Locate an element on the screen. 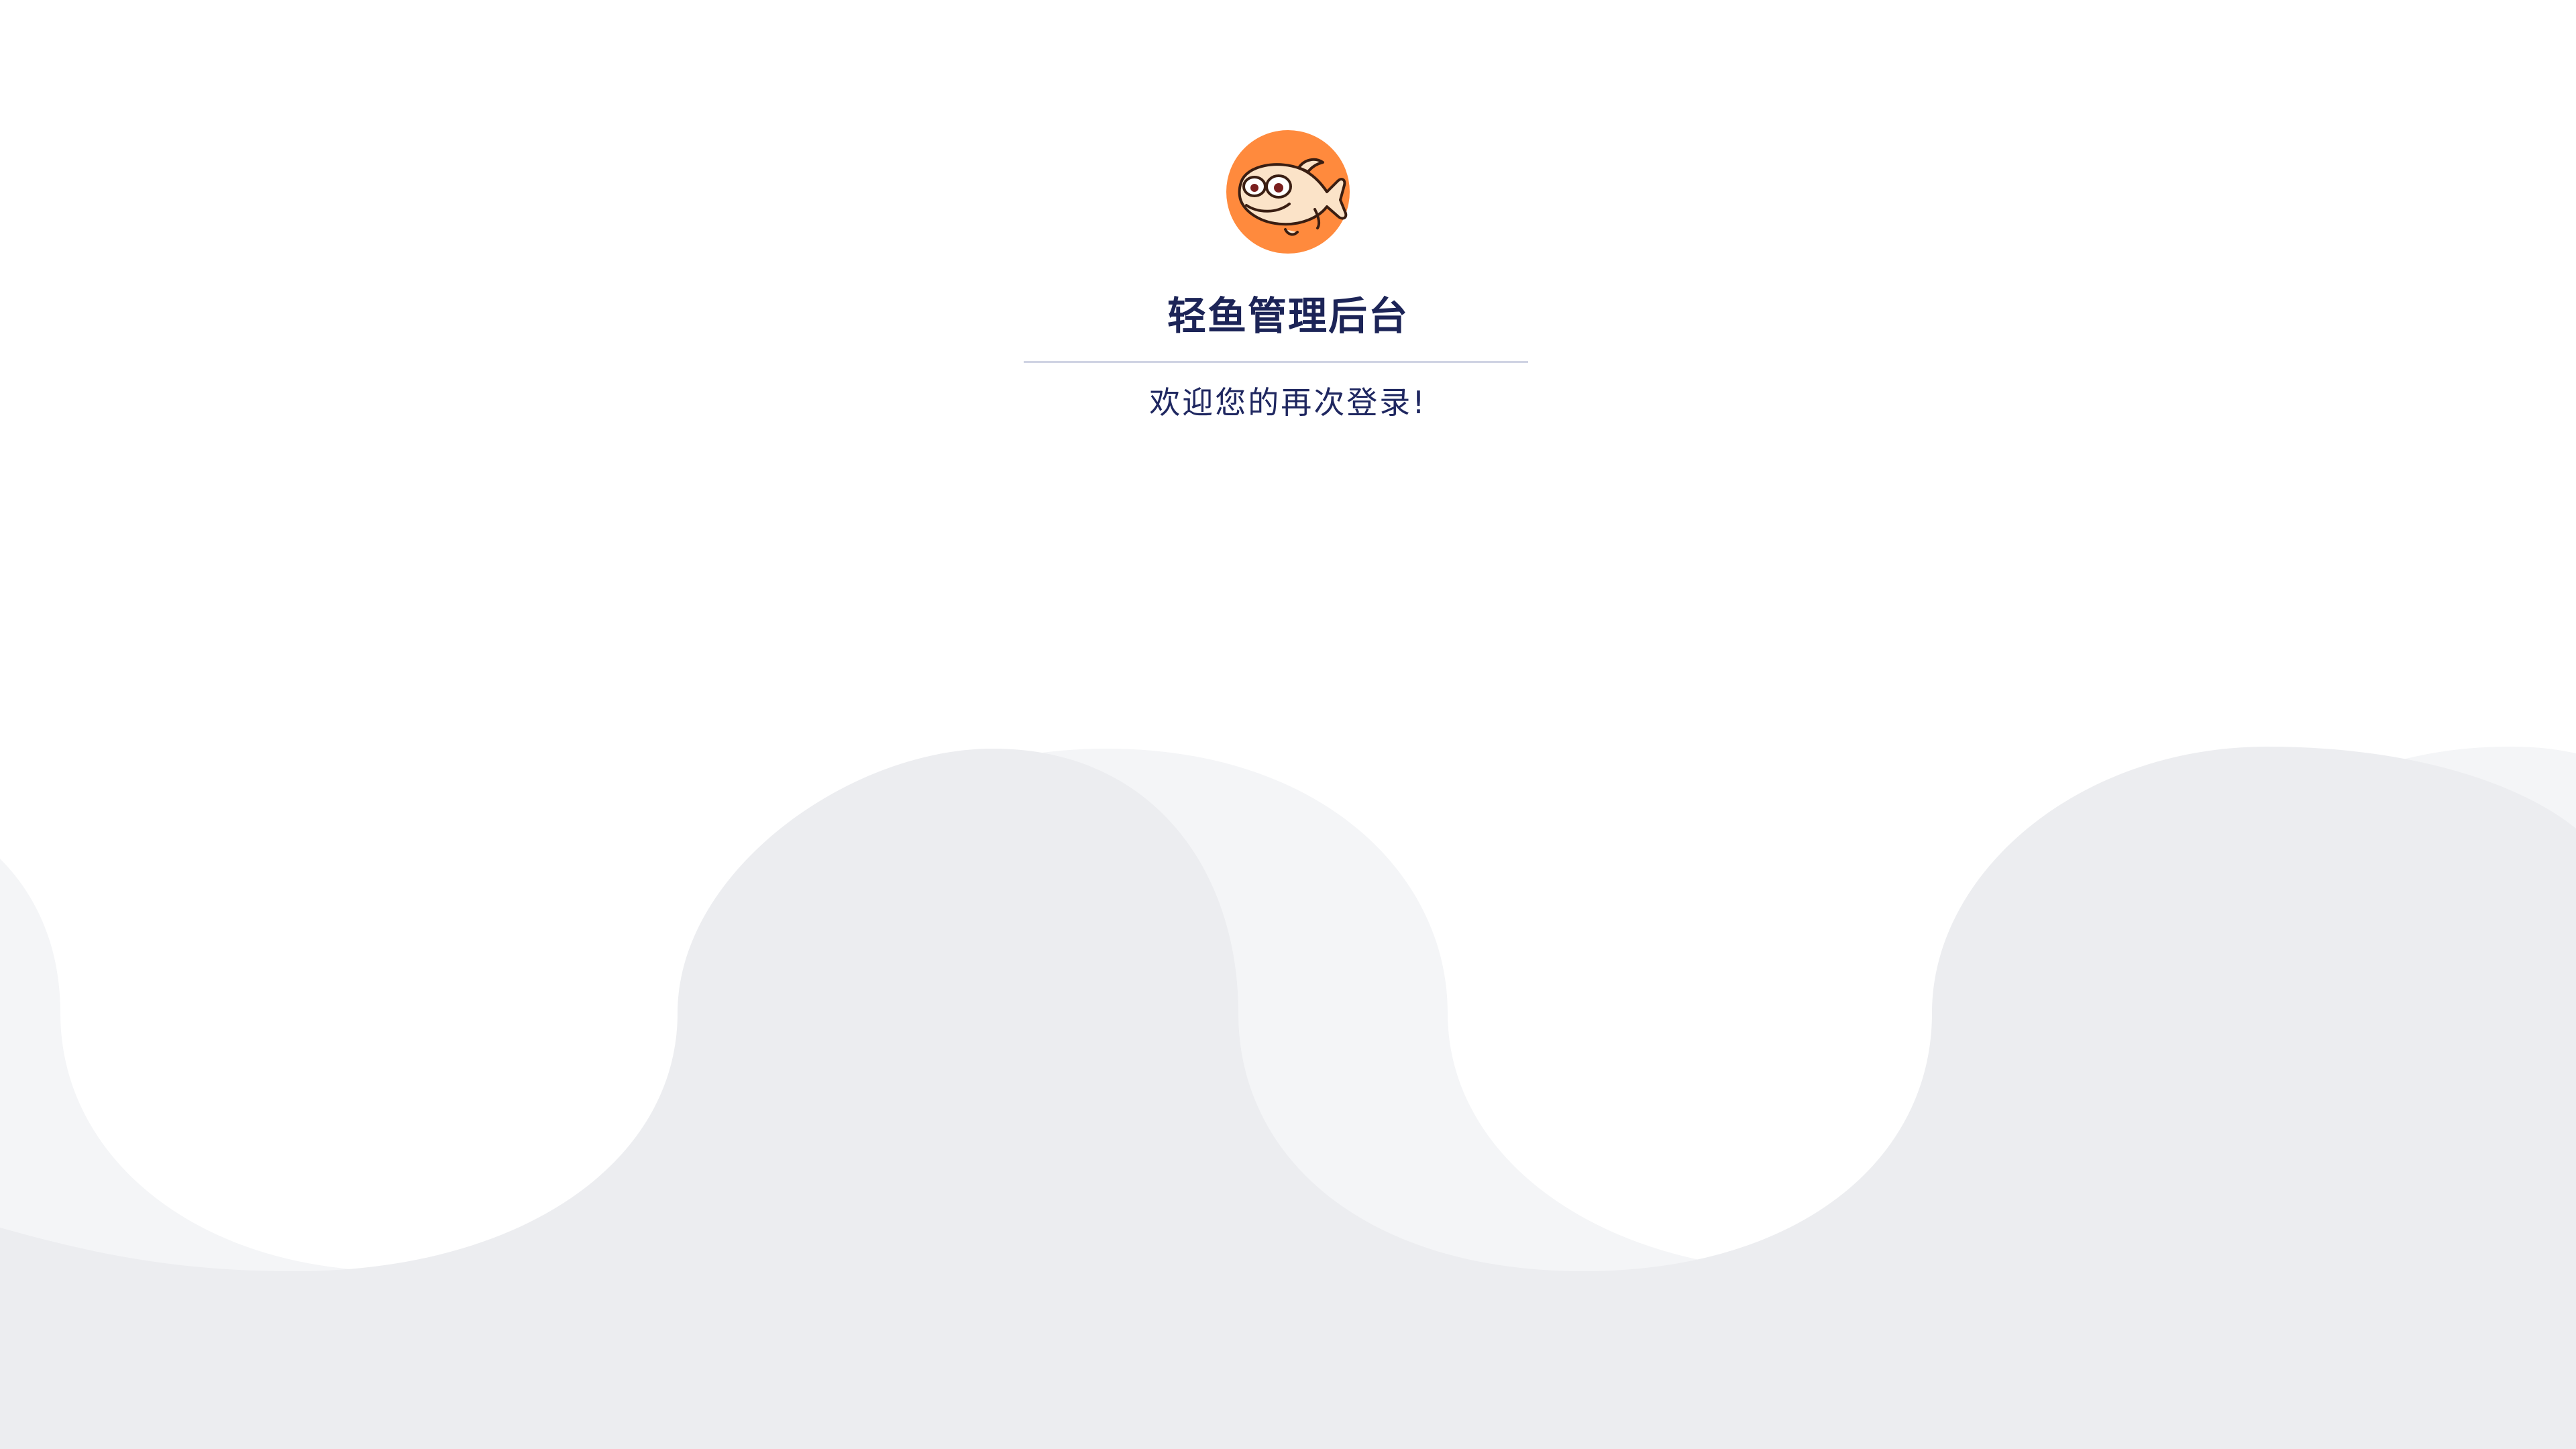 This screenshot has width=2576, height=1449. app-title: 轻鱼管理后台 is located at coordinates (1288, 316).